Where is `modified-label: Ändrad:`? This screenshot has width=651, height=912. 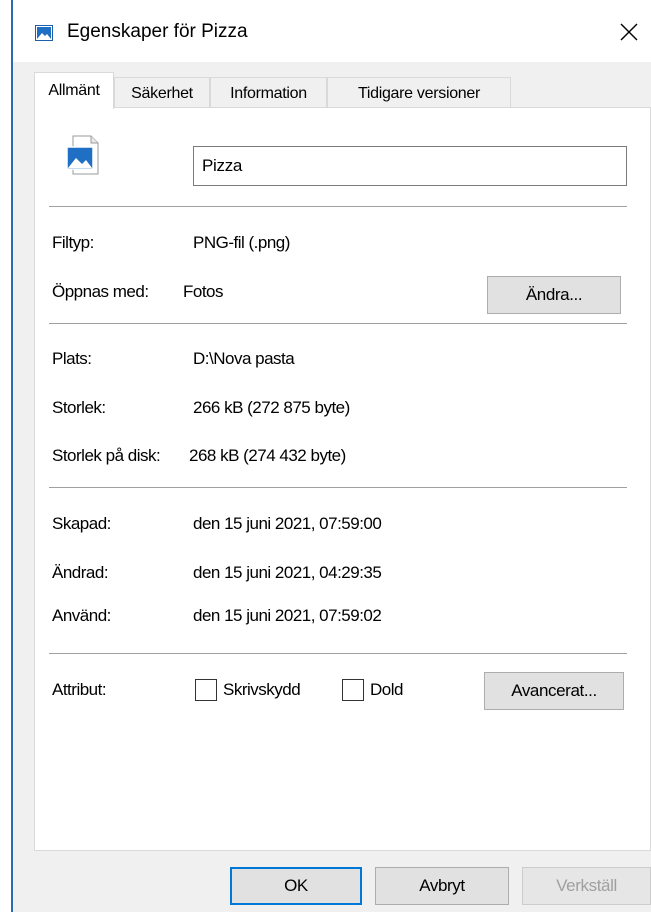
modified-label: Ändrad: is located at coordinates (80, 572).